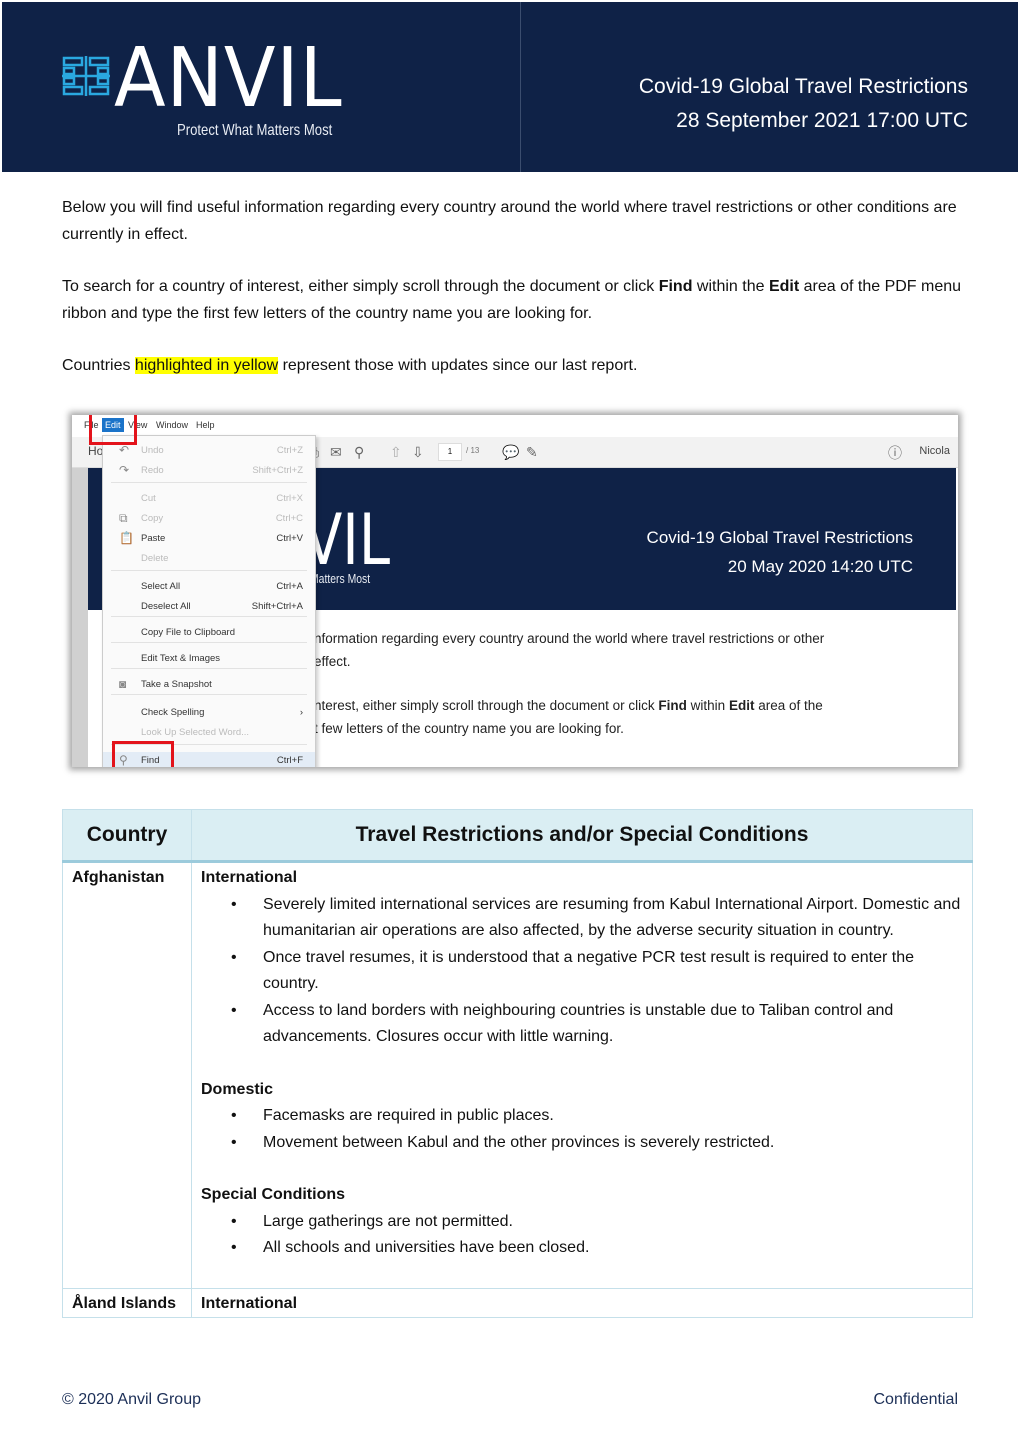  Describe the element at coordinates (123, 684) in the screenshot. I see `camera-icon: ◙` at that location.